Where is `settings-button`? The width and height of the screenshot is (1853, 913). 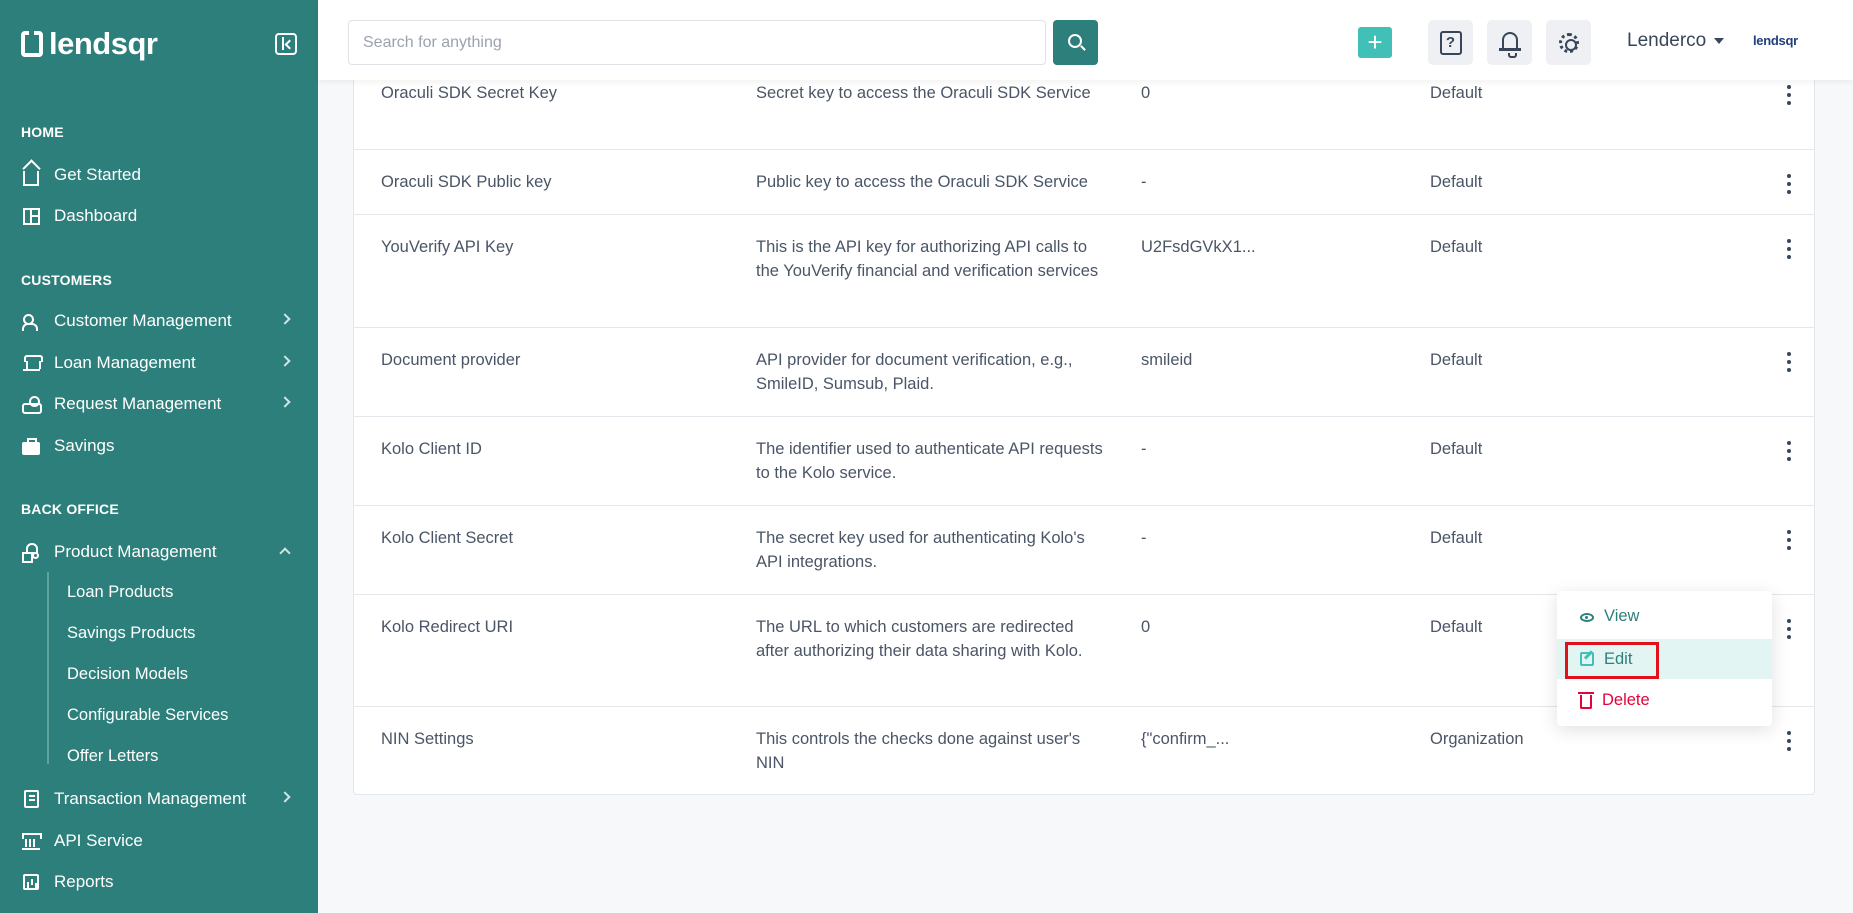 settings-button is located at coordinates (1568, 42).